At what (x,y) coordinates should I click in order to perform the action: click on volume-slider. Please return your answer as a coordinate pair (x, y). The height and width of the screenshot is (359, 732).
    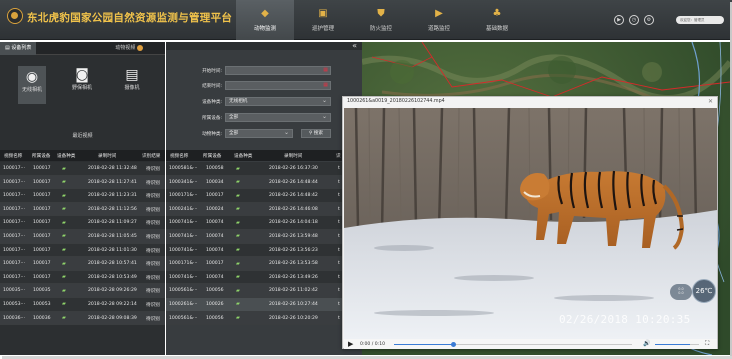
    Looking at the image, I should click on (677, 344).